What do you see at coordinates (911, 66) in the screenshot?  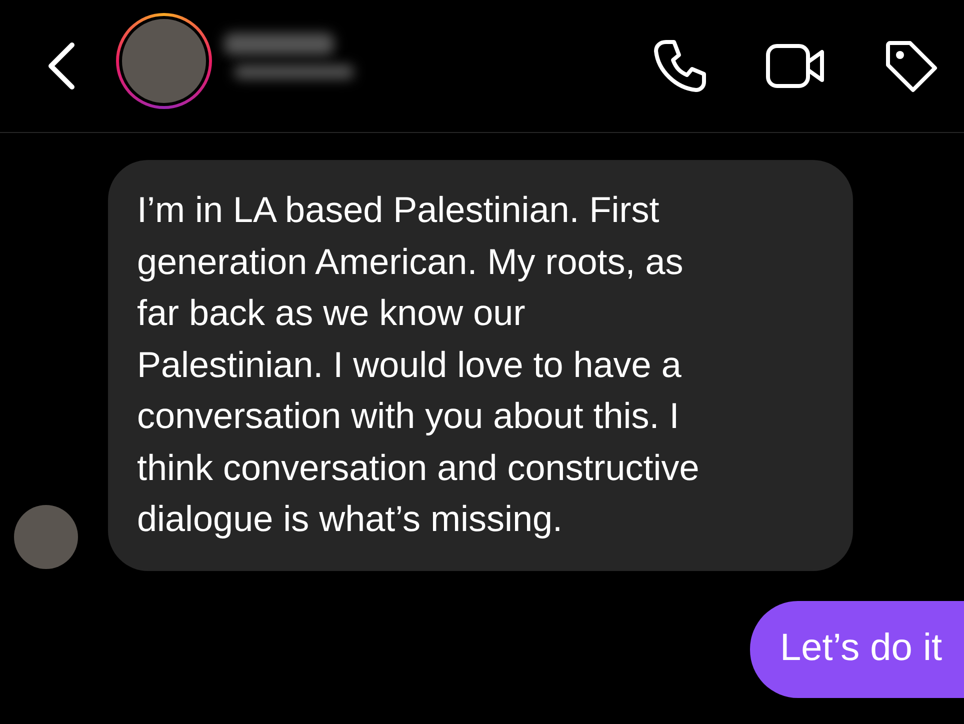 I see `tag-icon` at bounding box center [911, 66].